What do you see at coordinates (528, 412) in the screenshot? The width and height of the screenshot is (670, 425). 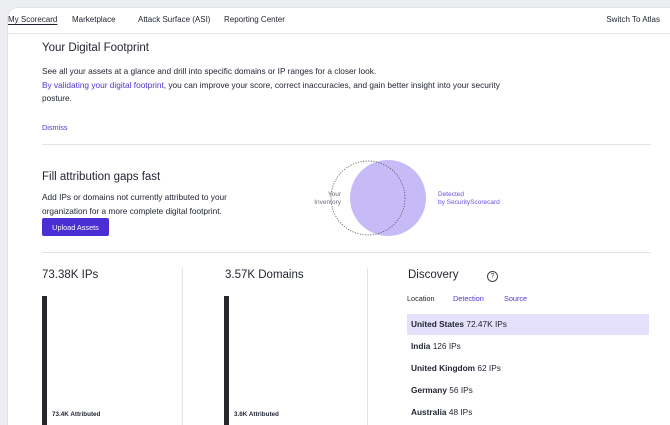 I see `list-item: Australia 48 IPs` at bounding box center [528, 412].